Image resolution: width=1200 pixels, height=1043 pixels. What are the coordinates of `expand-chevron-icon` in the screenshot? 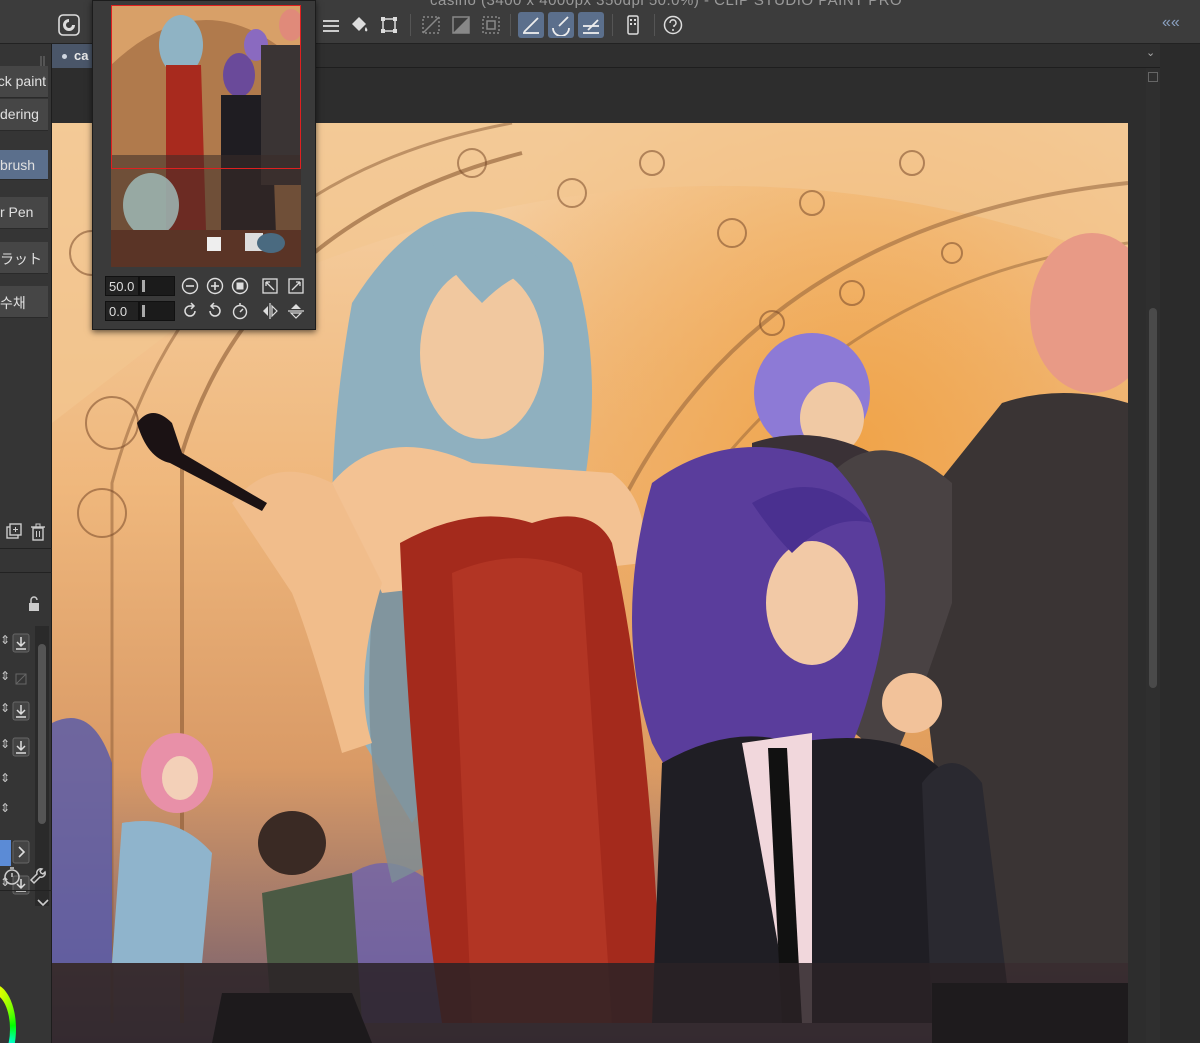 It's located at (21, 852).